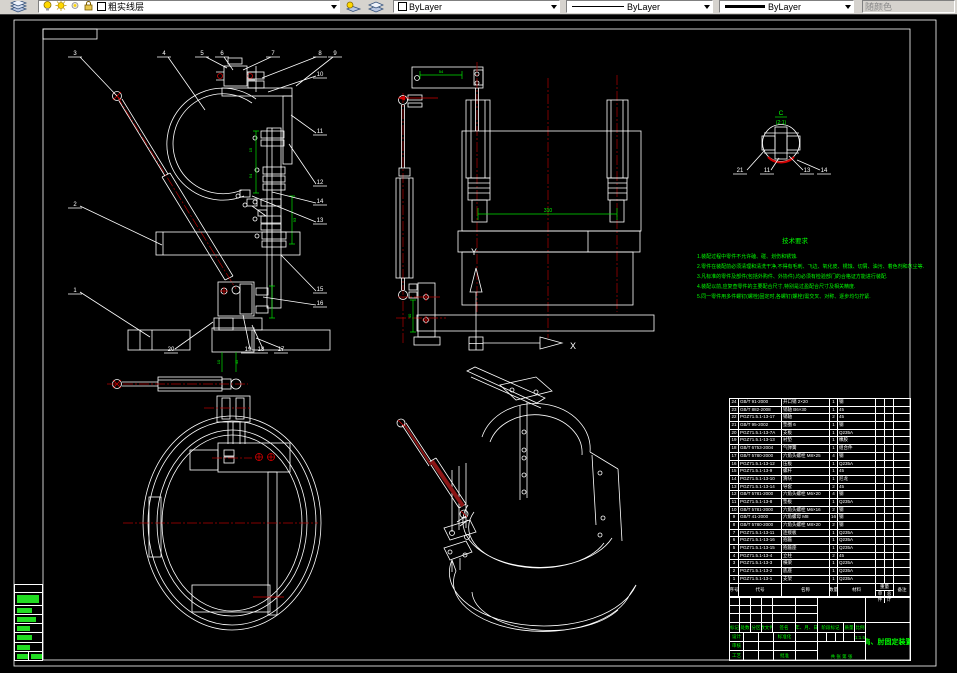 The image size is (957, 673). I want to click on callout-9: 9, so click(335, 54).